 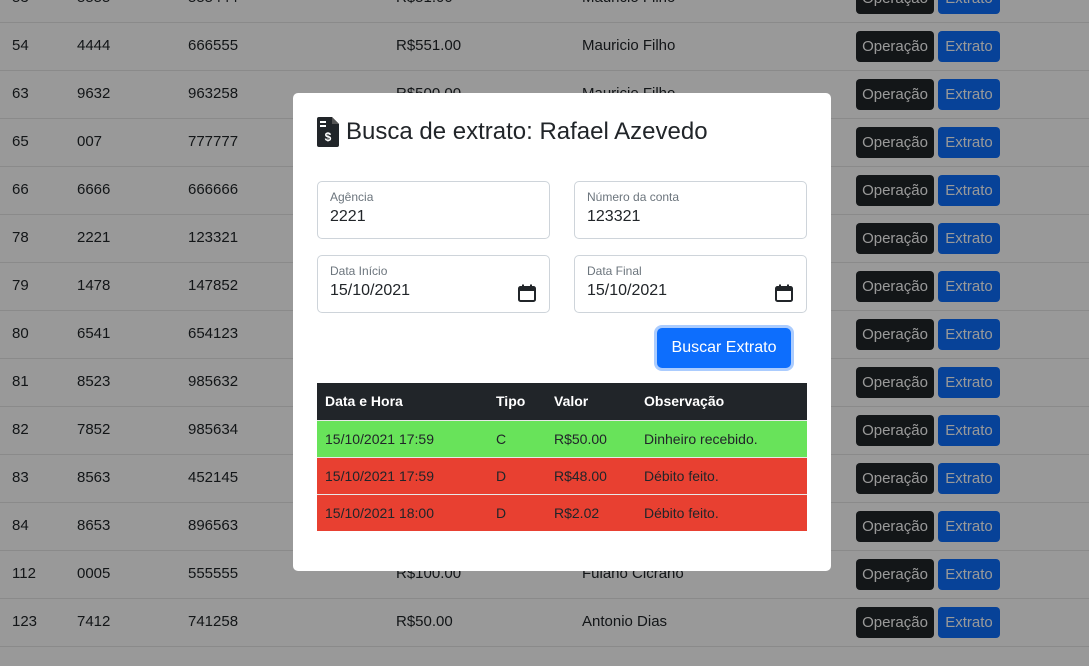 I want to click on cell-data: 15/10/2021 18:00, so click(x=402, y=512).